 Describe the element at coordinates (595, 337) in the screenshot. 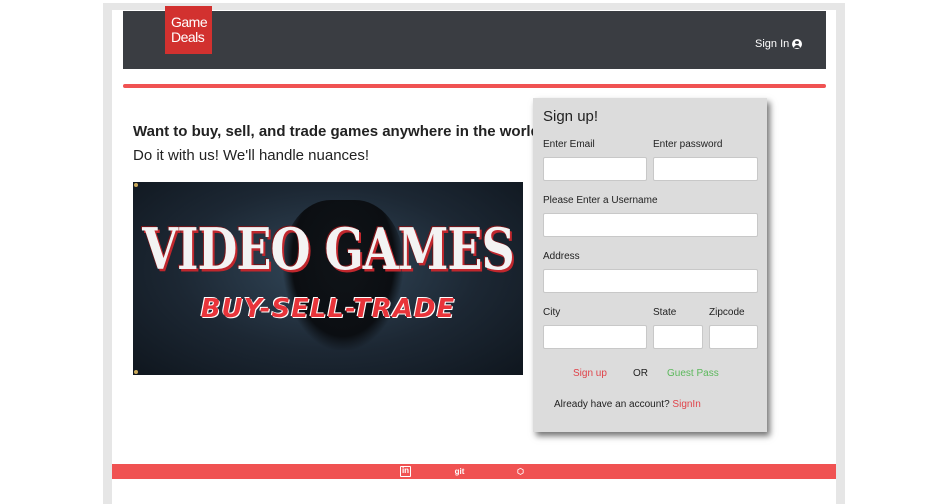

I see `city-field` at that location.